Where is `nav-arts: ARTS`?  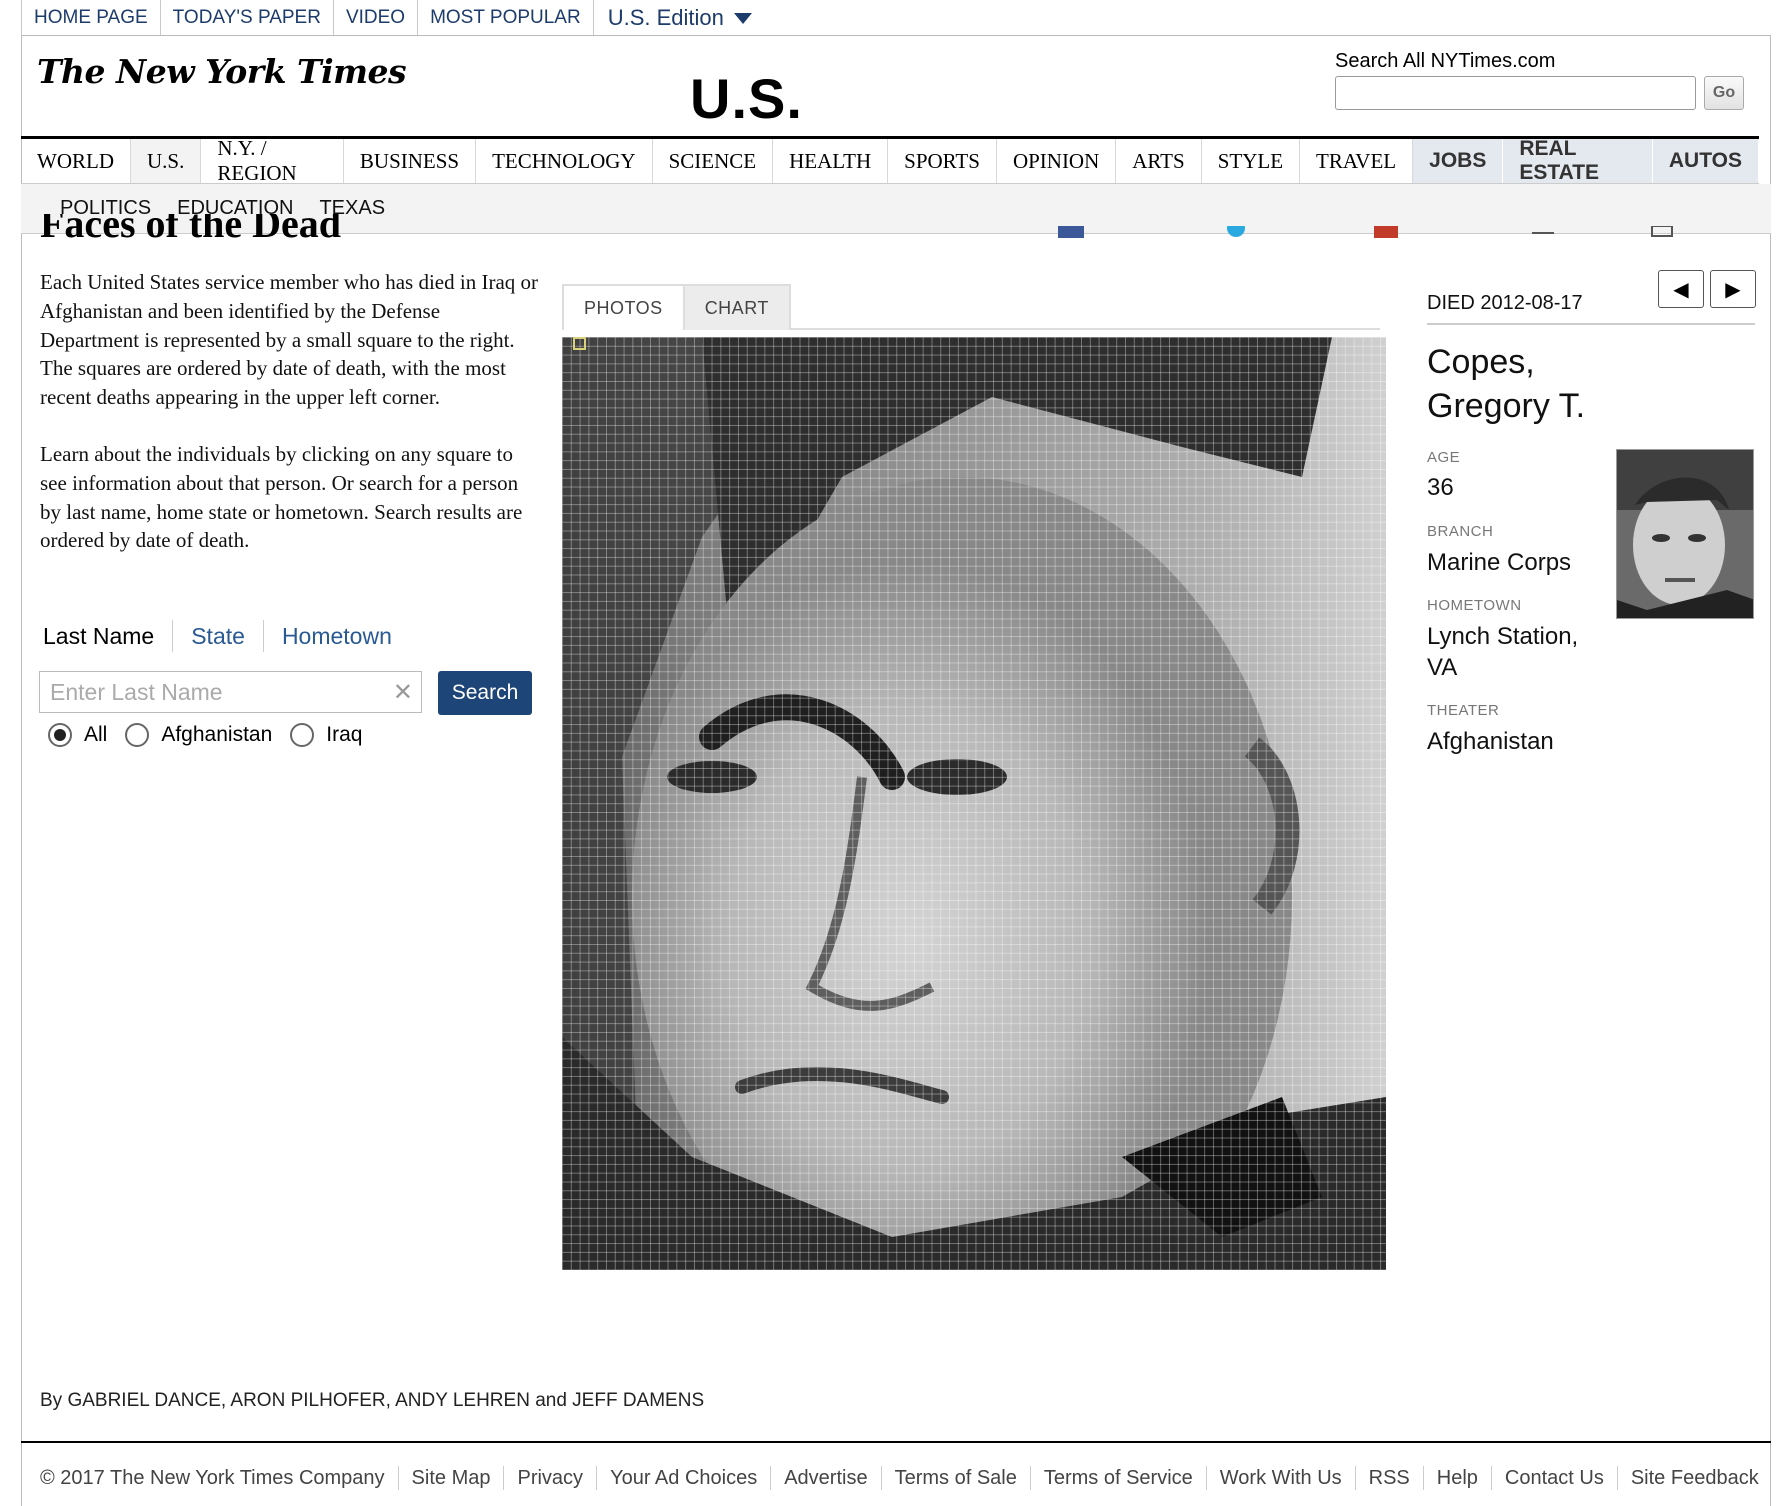 nav-arts: ARTS is located at coordinates (1159, 161).